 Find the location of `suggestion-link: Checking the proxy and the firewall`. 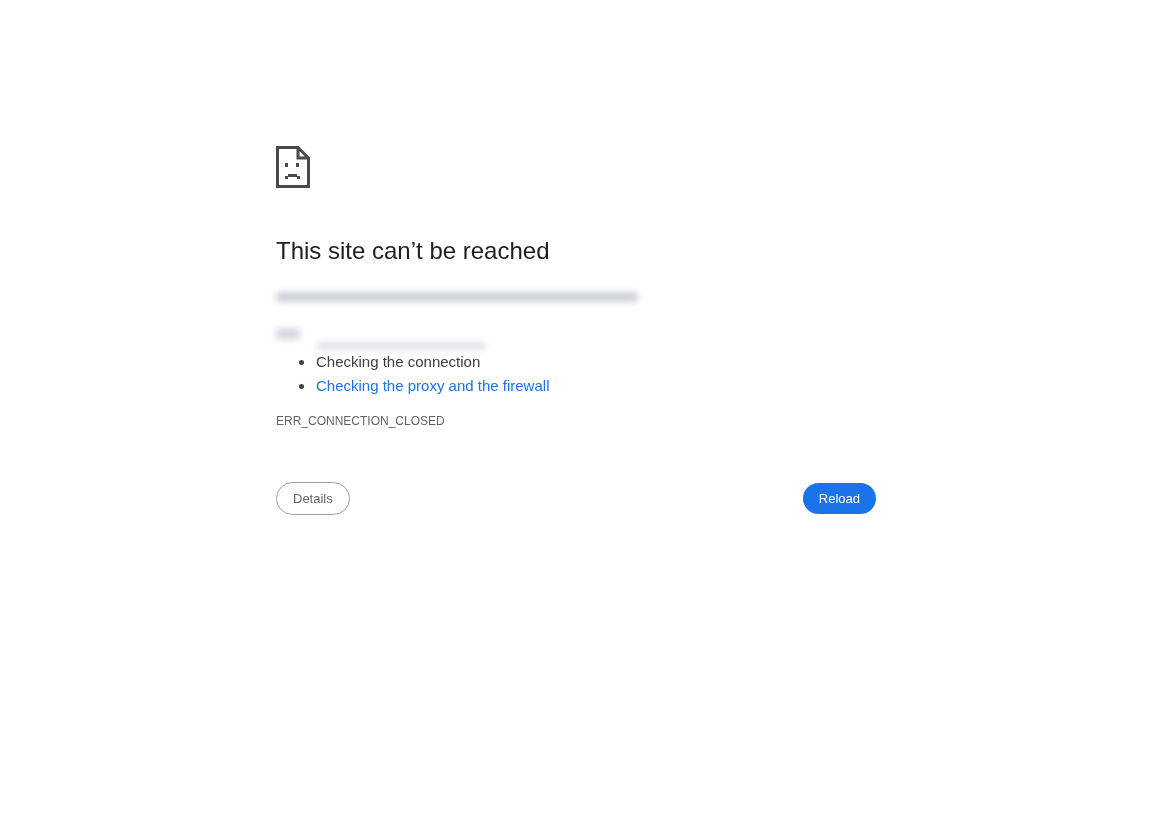

suggestion-link: Checking the proxy and the firewall is located at coordinates (433, 386).